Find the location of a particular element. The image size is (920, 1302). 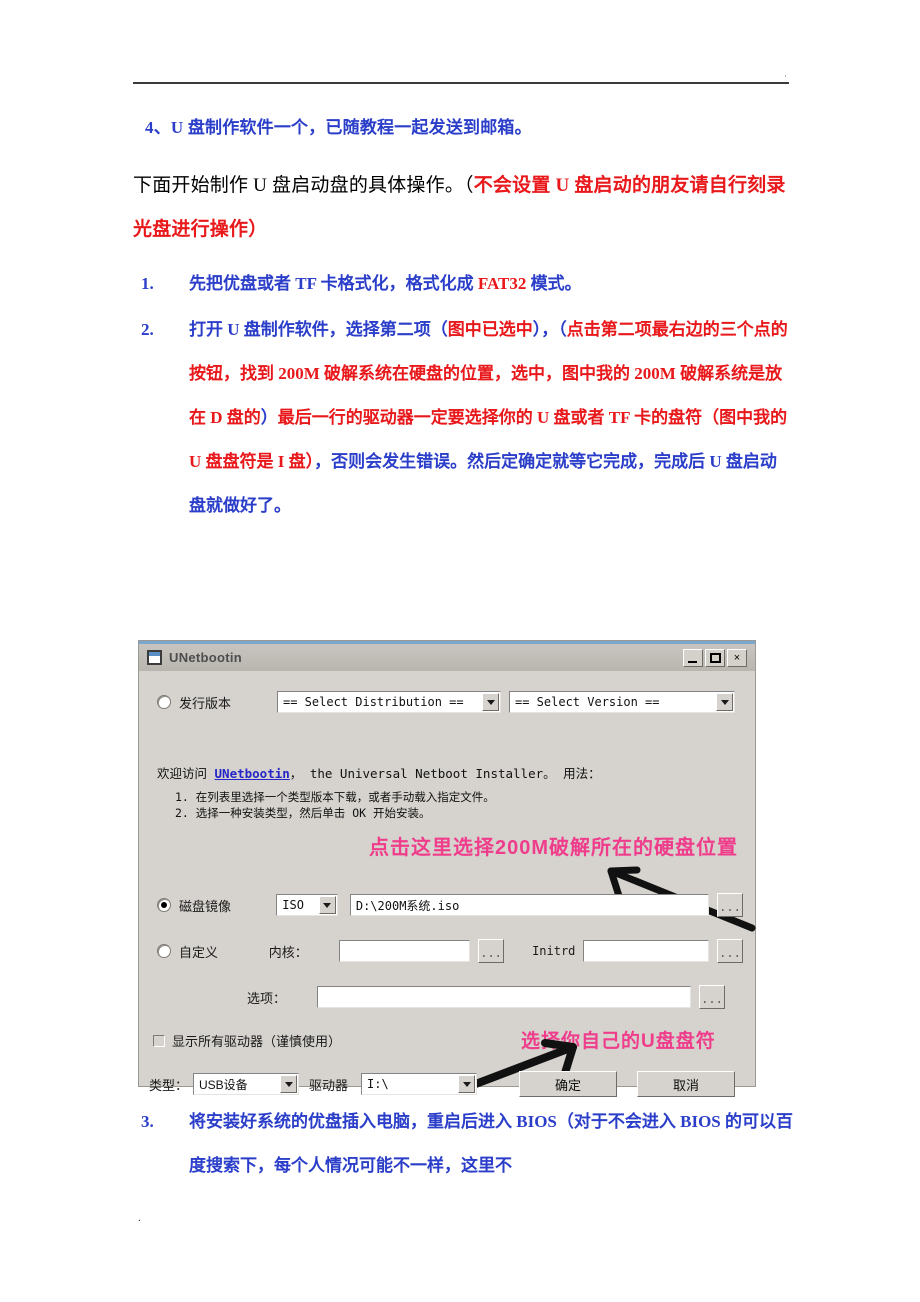

text-run: 图中已选中 is located at coordinates (490, 329).